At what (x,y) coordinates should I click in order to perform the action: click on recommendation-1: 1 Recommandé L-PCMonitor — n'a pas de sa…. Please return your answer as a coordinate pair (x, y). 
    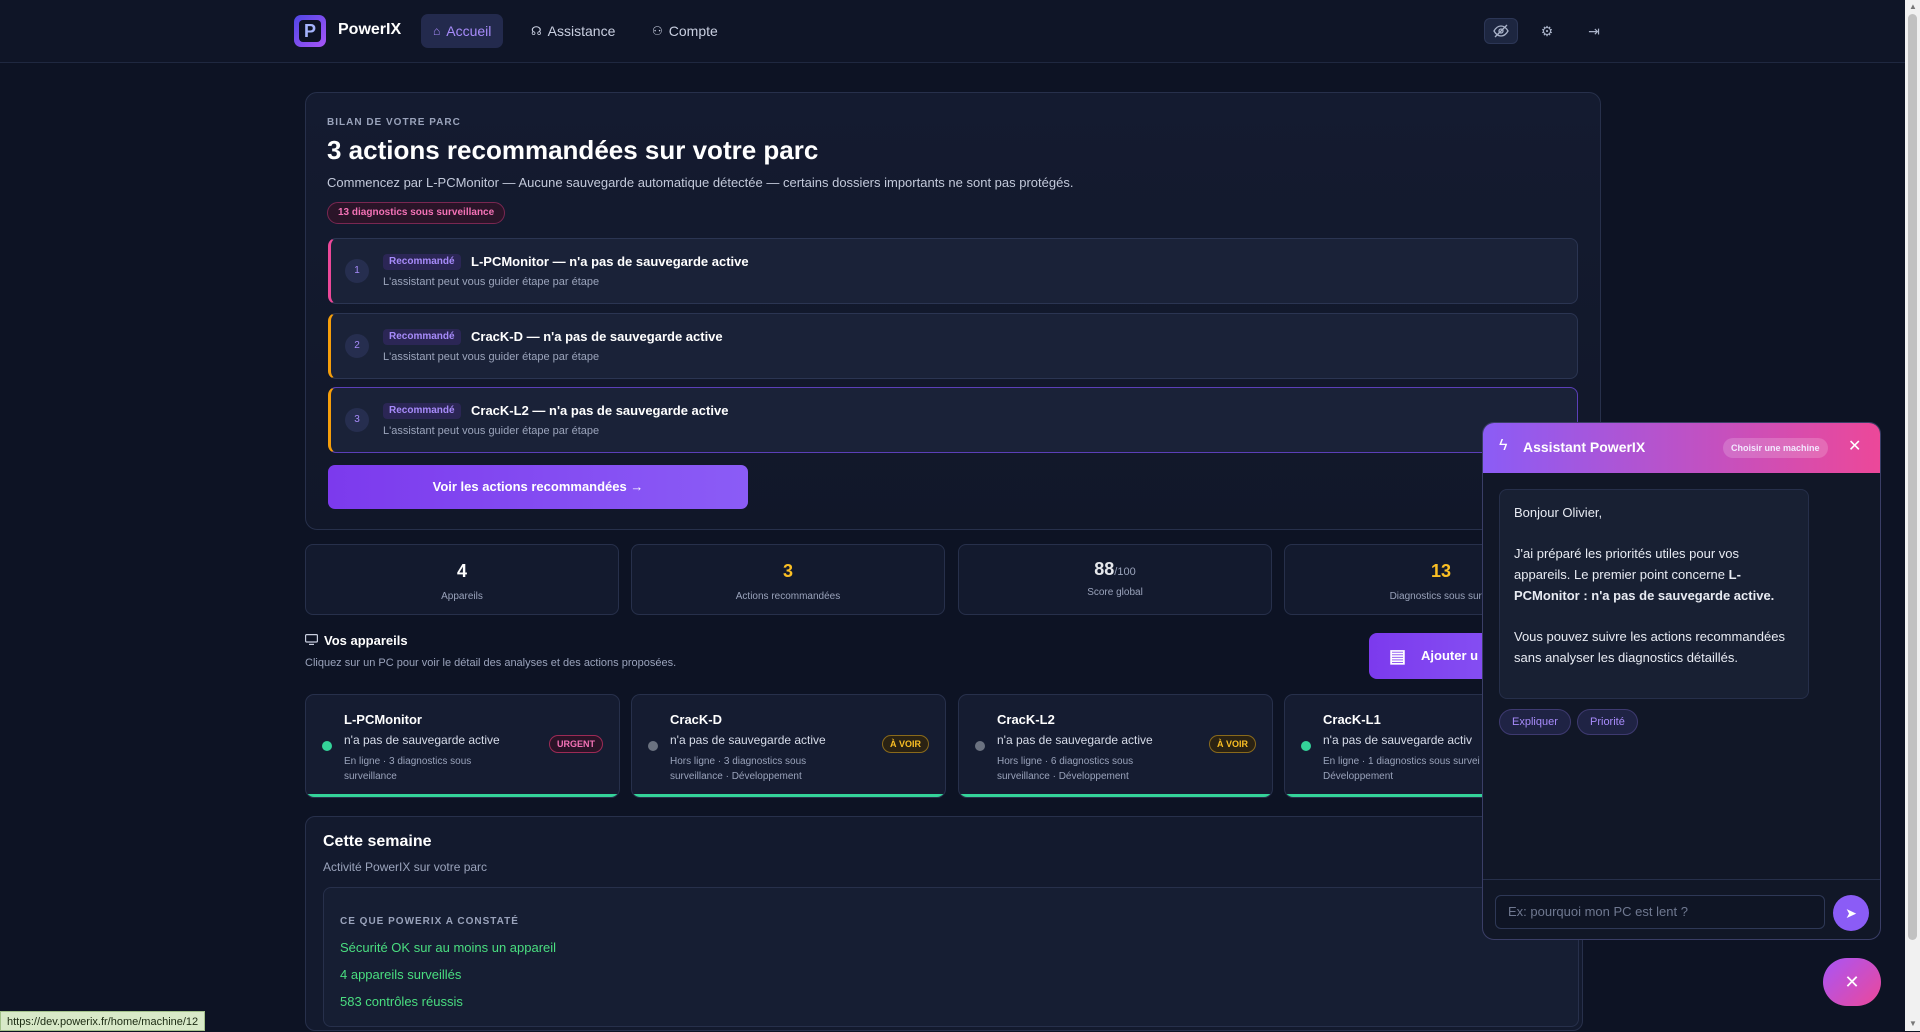
    Looking at the image, I should click on (953, 271).